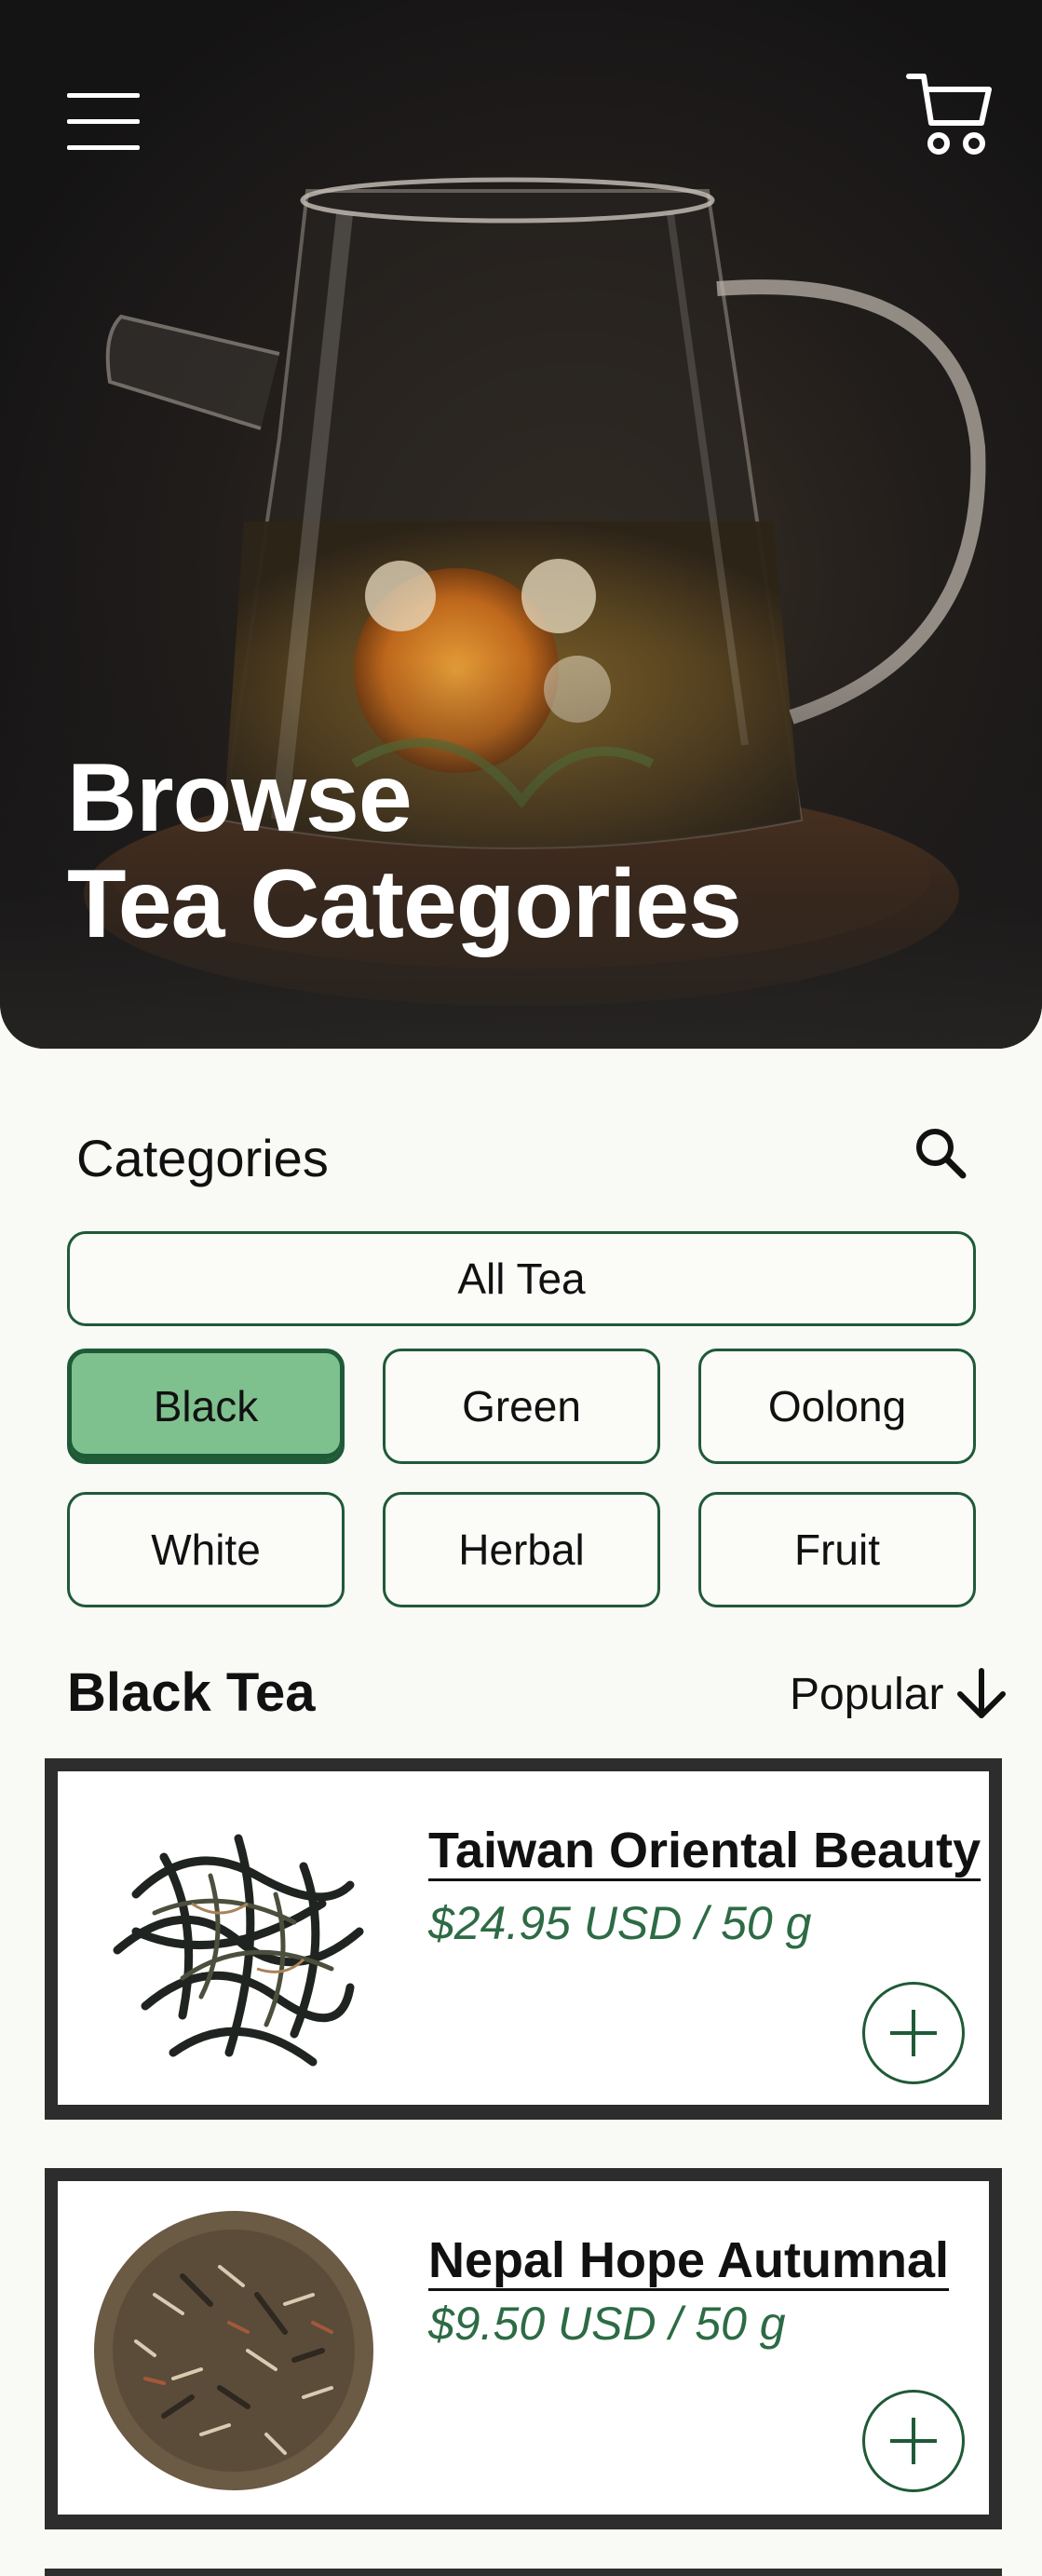  Describe the element at coordinates (620, 1923) in the screenshot. I see `product-price: $24.95 USD / 50 g` at that location.